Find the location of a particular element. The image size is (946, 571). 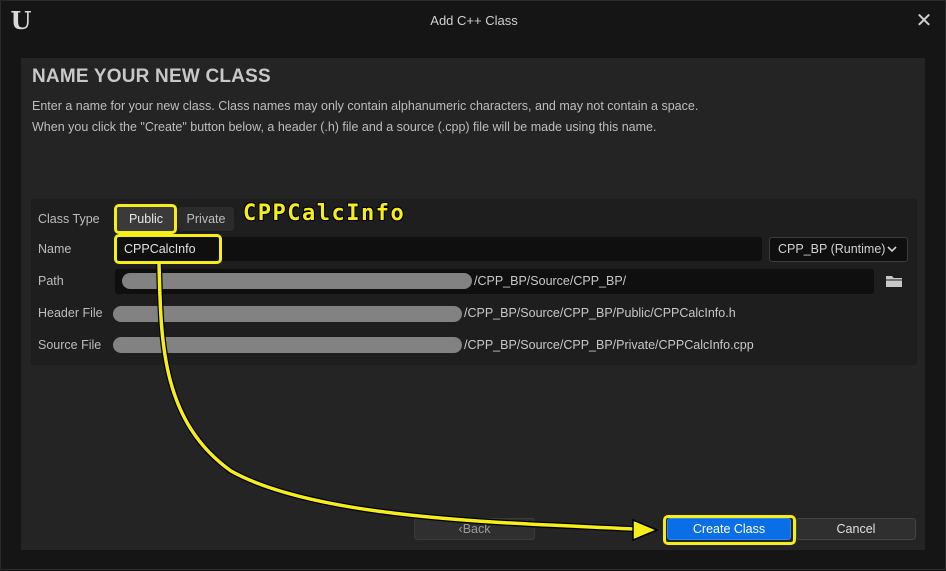

folder-icon is located at coordinates (894, 280).